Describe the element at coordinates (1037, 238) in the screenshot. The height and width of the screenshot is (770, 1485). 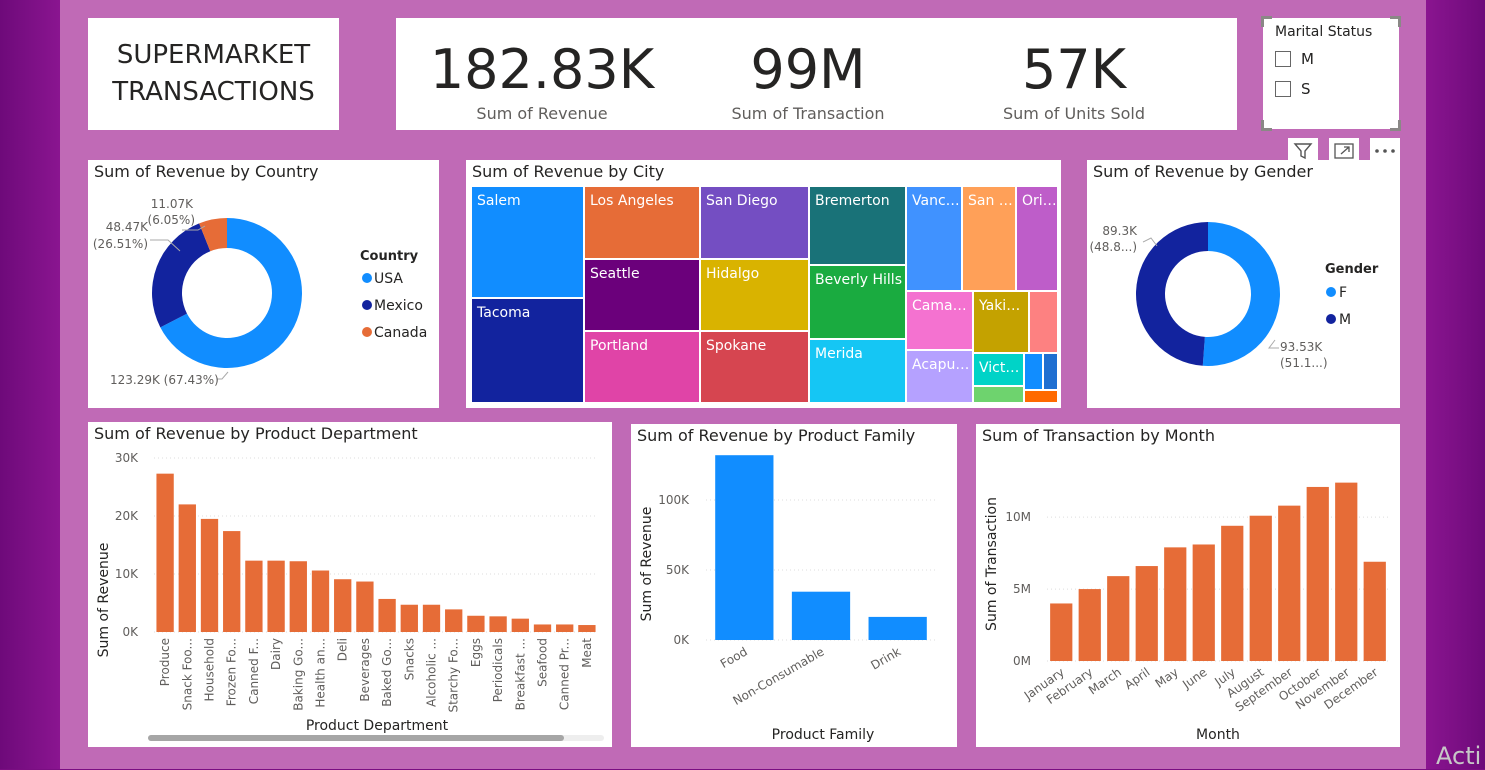
I see `treemap-cell-orizaba: Orizaba` at that location.